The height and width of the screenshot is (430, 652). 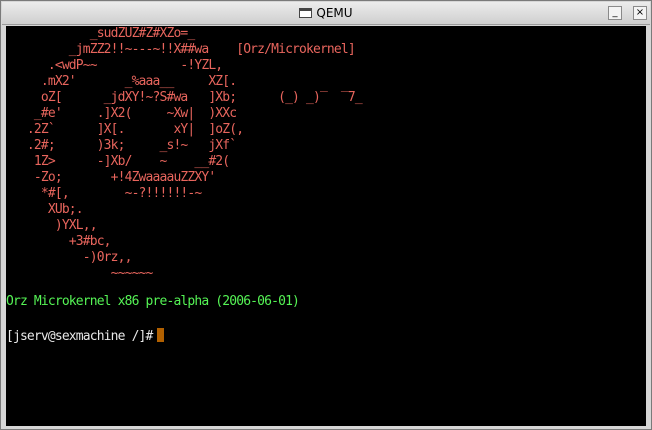 I want to click on logo-line: +3#bc,, so click(x=59, y=241).